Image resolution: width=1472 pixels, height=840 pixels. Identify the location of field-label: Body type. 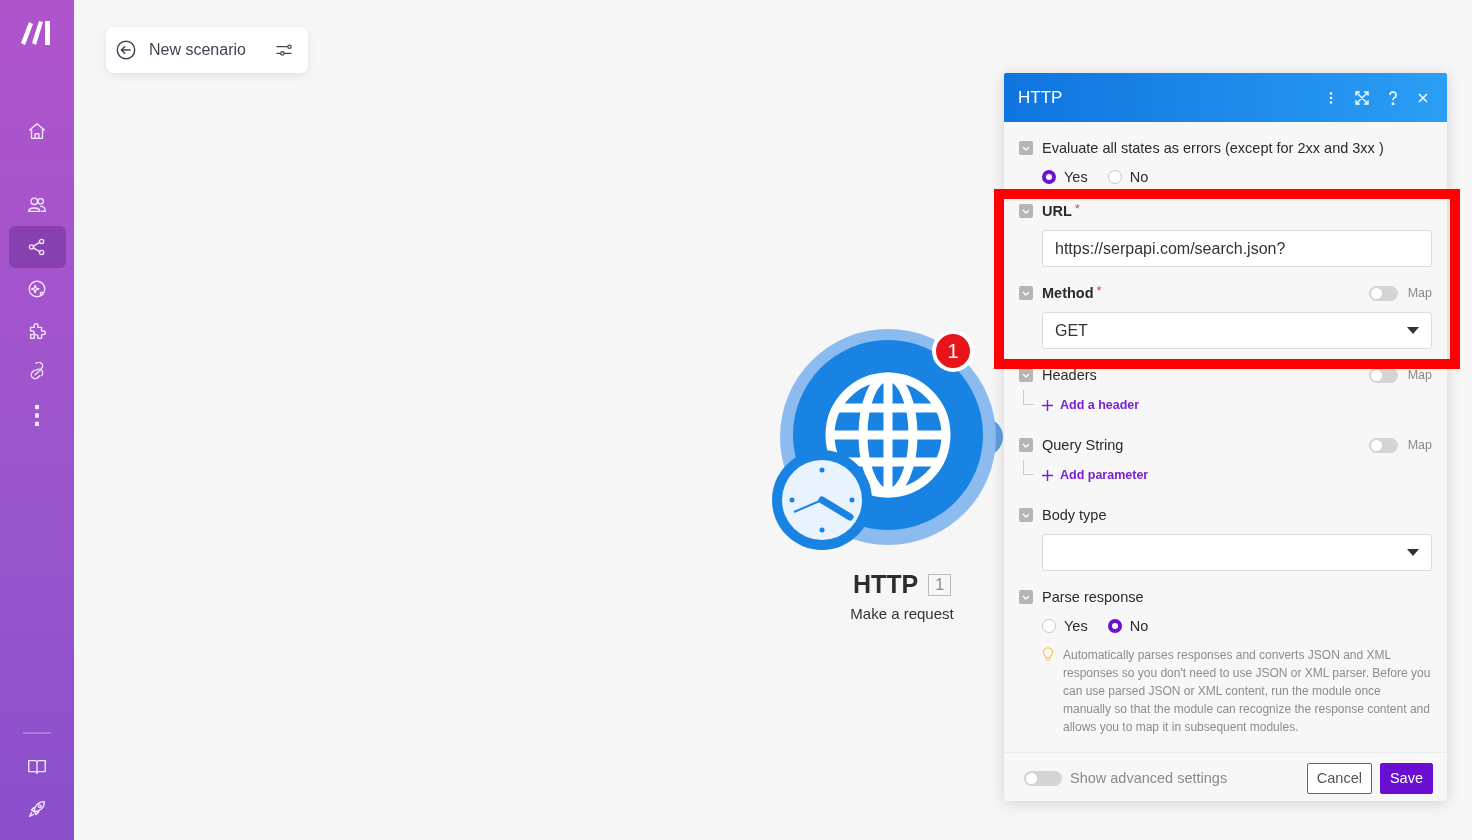
(1074, 515).